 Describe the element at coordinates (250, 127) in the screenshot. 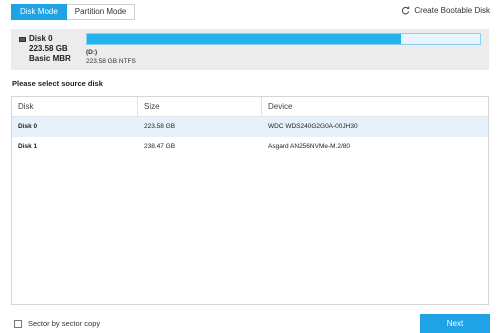

I see `table-row: Disk 0 223.58 GB WDC WDS240G2G0A-00JH30` at that location.